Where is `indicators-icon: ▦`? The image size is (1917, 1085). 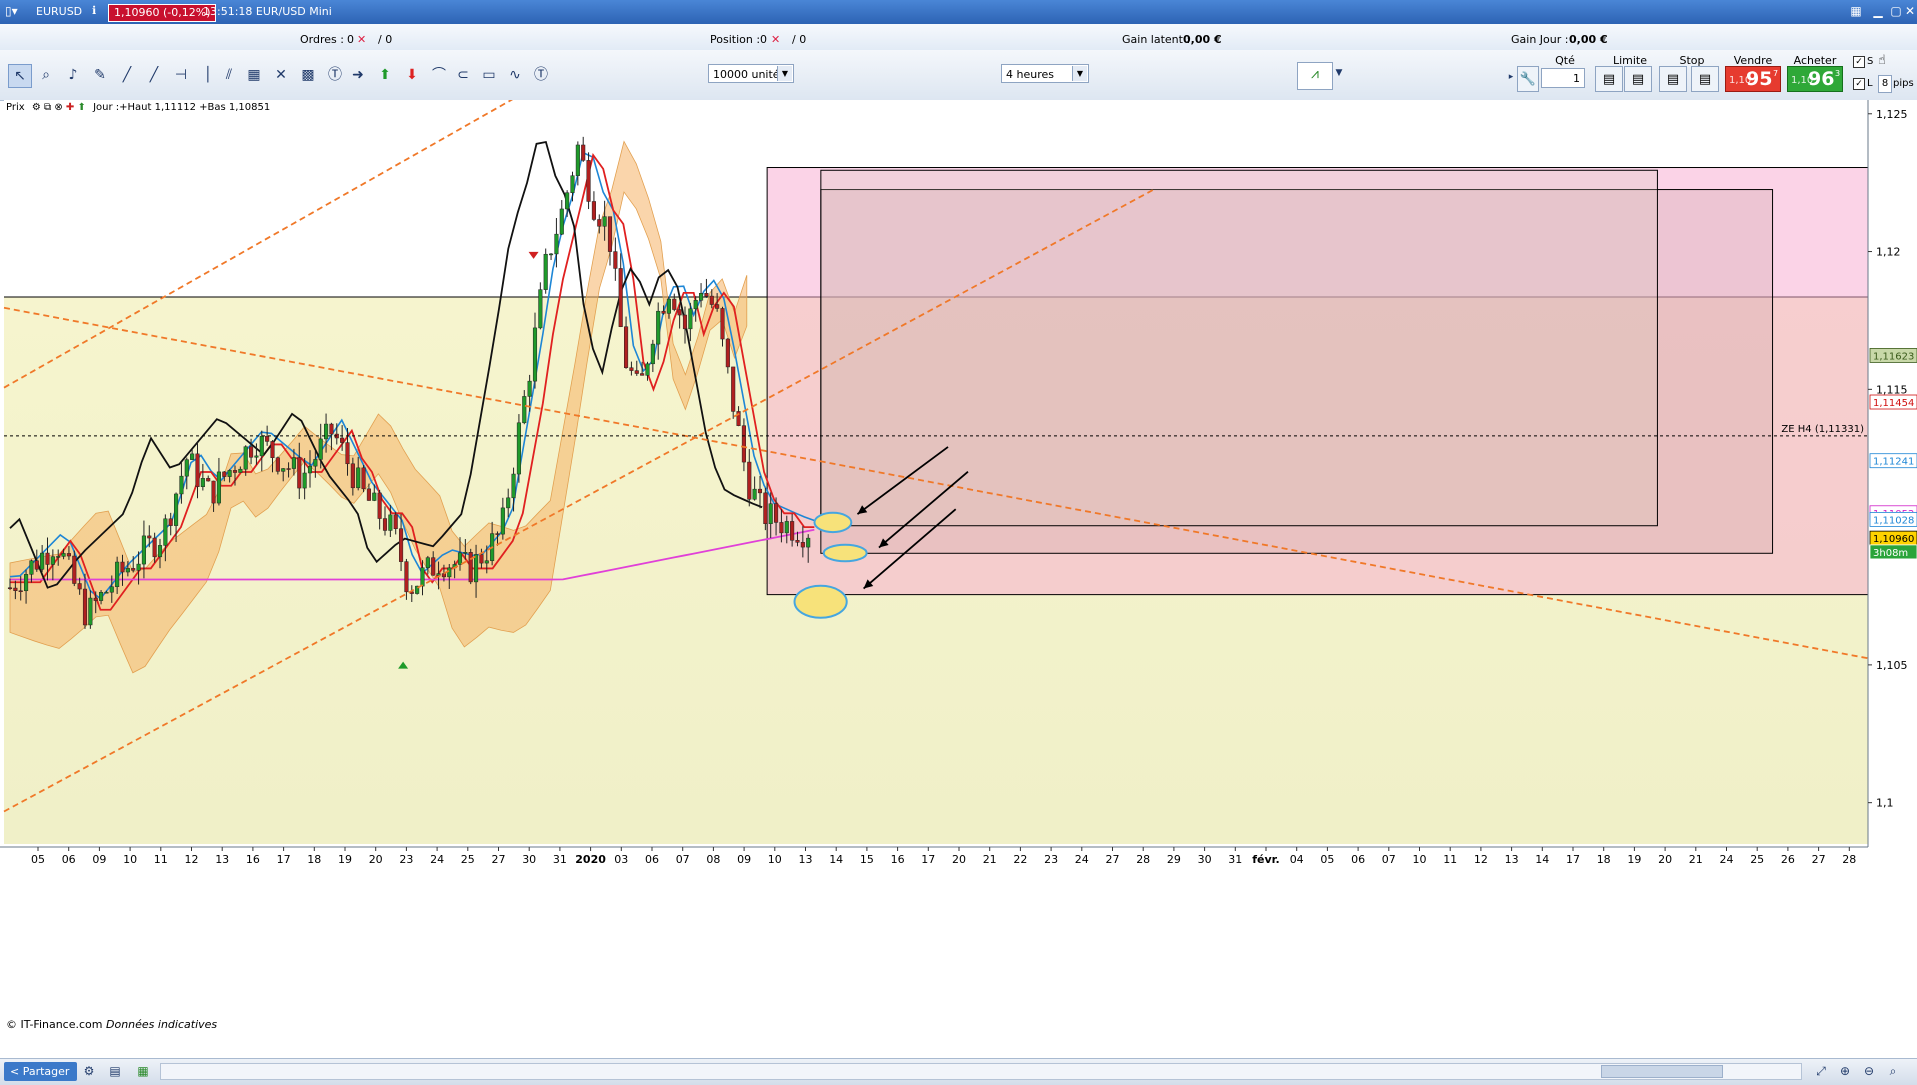 indicators-icon: ▦ is located at coordinates (143, 1071).